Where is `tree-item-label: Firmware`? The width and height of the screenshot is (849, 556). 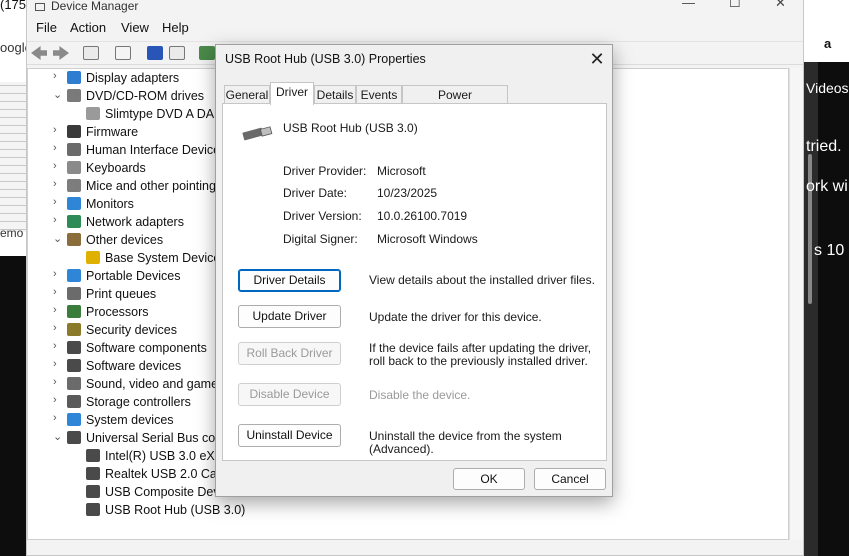 tree-item-label: Firmware is located at coordinates (112, 132).